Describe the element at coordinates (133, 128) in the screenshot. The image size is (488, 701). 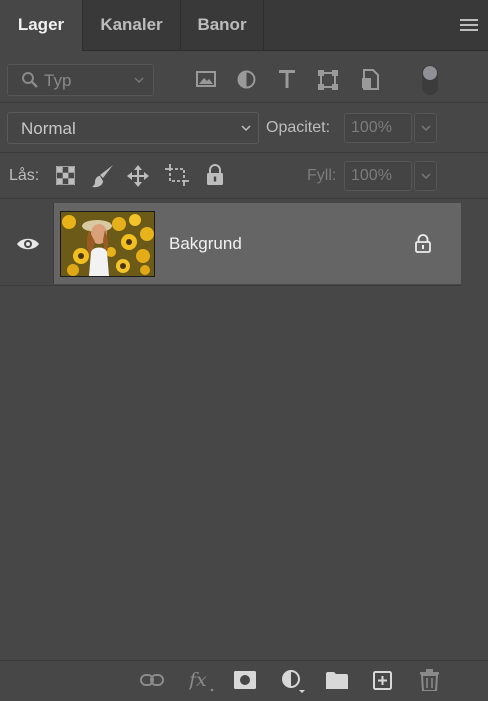
I see `blend-mode-dropdown: Normal` at that location.